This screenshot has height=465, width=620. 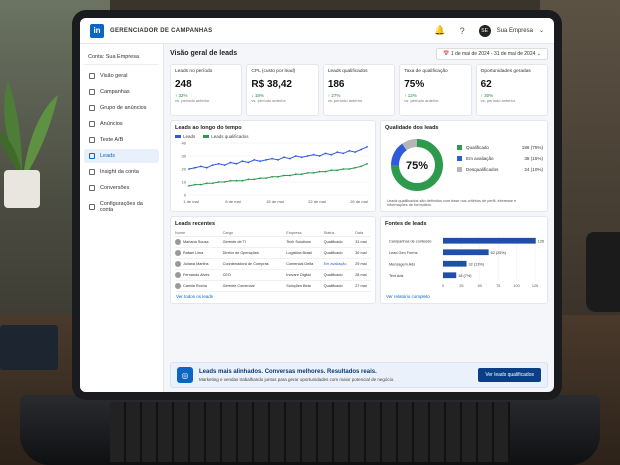 What do you see at coordinates (194, 296) in the screenshot?
I see `view-all-leads-link: Ver todos os leads` at bounding box center [194, 296].